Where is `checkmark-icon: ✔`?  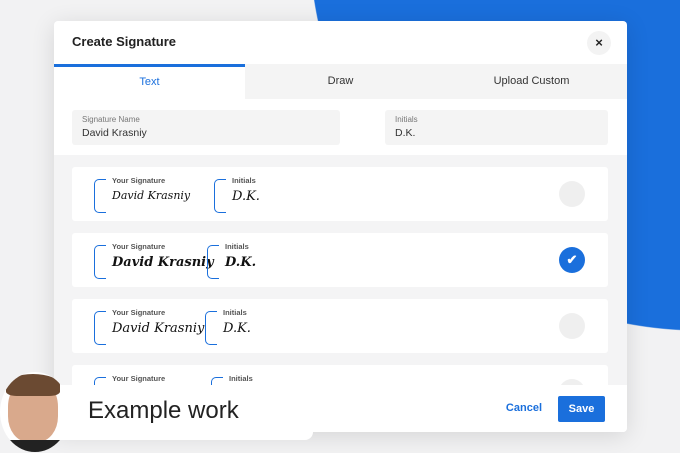
checkmark-icon: ✔ is located at coordinates (572, 260).